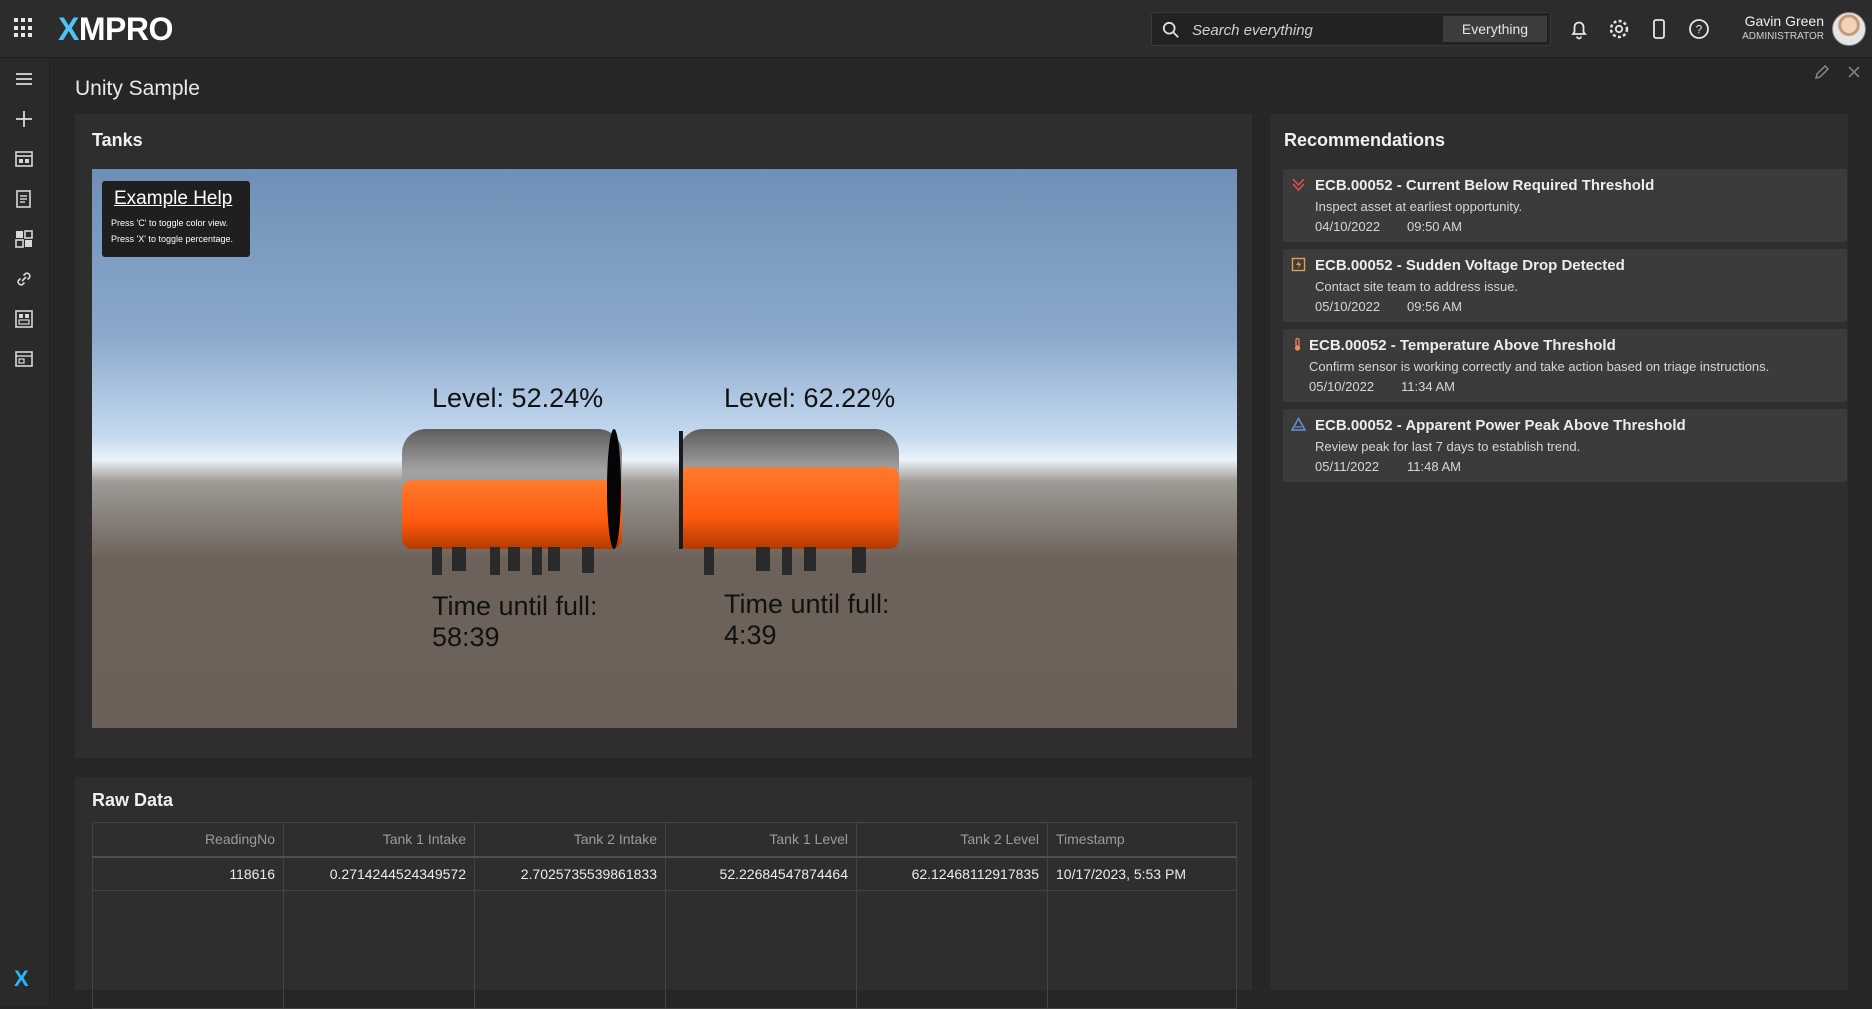 This screenshot has width=1872, height=1009. What do you see at coordinates (650, 502) in the screenshot?
I see `tanks-graphic` at bounding box center [650, 502].